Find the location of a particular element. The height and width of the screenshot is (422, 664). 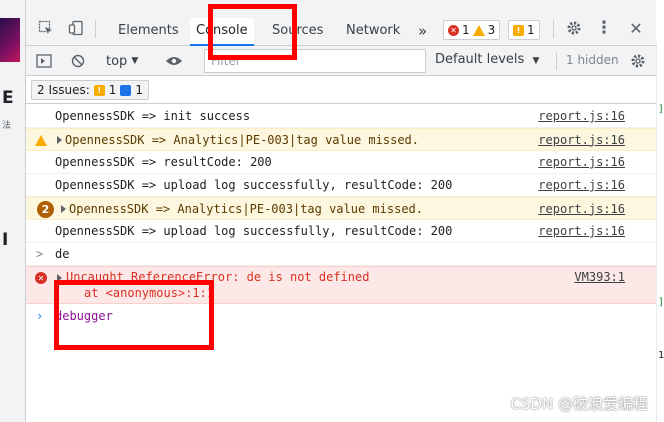

issues-button: 2 Issues: ! 1 1 is located at coordinates (90, 90).